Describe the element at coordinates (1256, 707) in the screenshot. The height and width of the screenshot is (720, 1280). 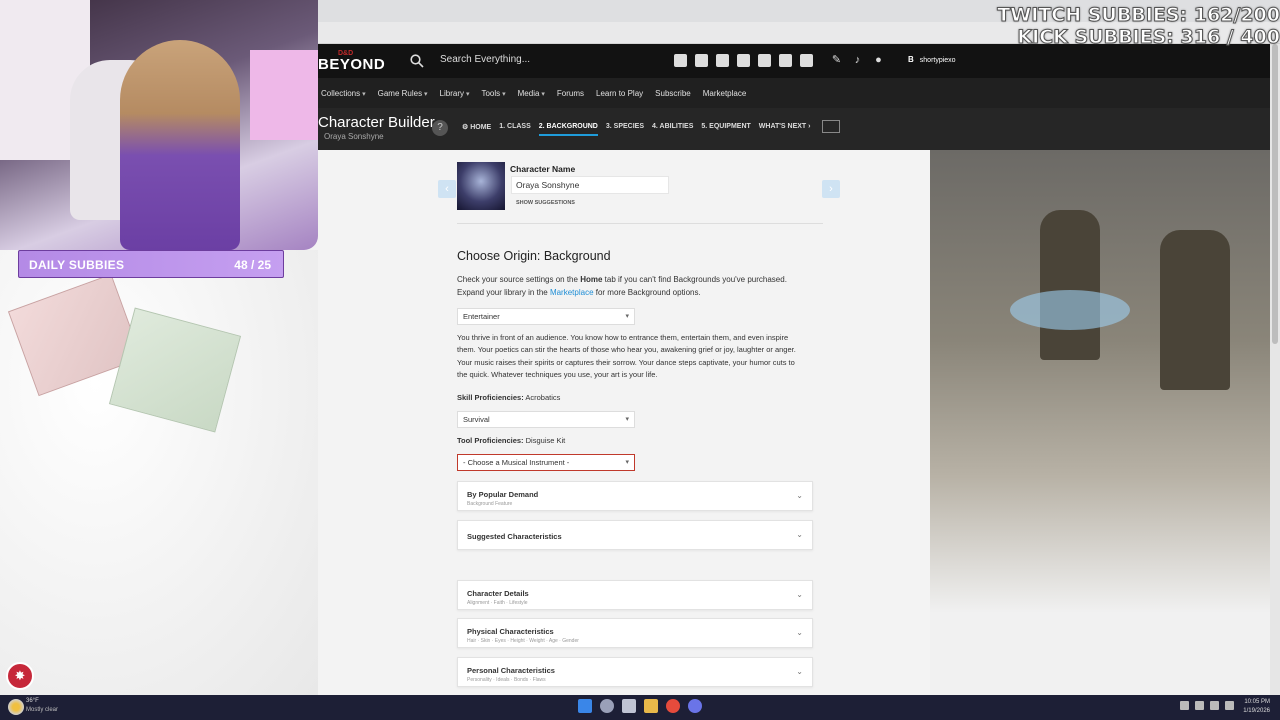
I see `clock: 10:05 PM 1/19/2026` at that location.